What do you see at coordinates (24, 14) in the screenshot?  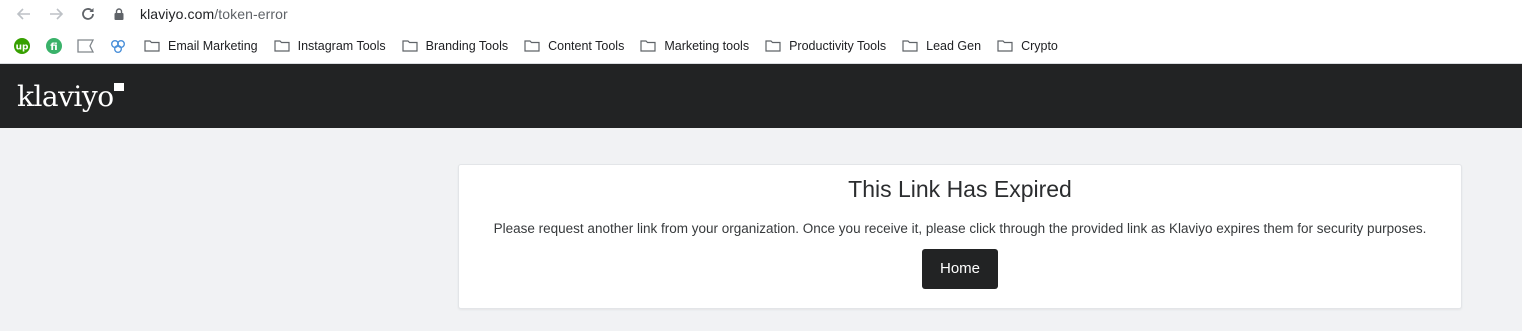 I see `back-icon` at bounding box center [24, 14].